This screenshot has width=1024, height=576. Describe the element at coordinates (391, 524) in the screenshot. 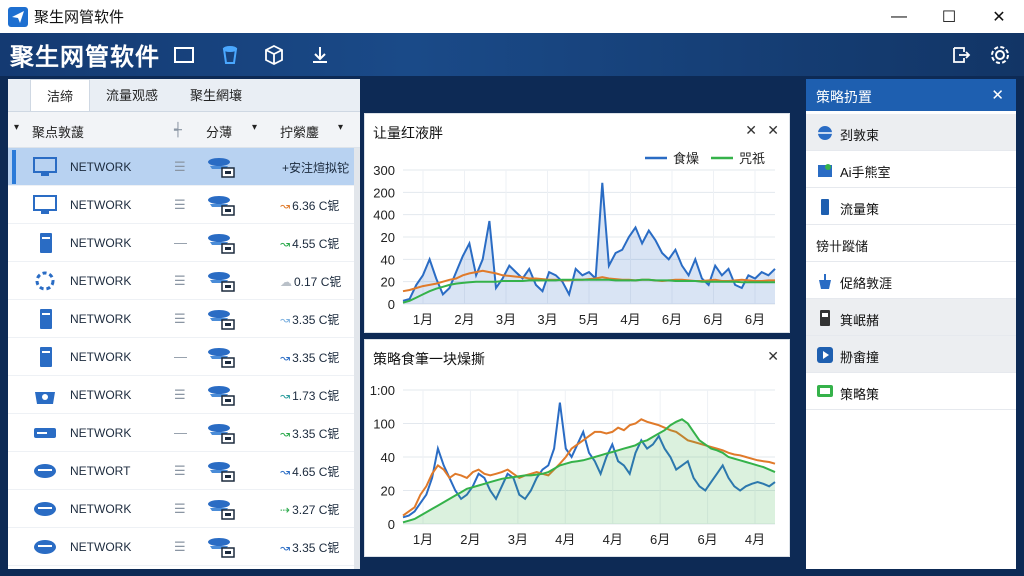

I see `y-tick-label: 0` at that location.